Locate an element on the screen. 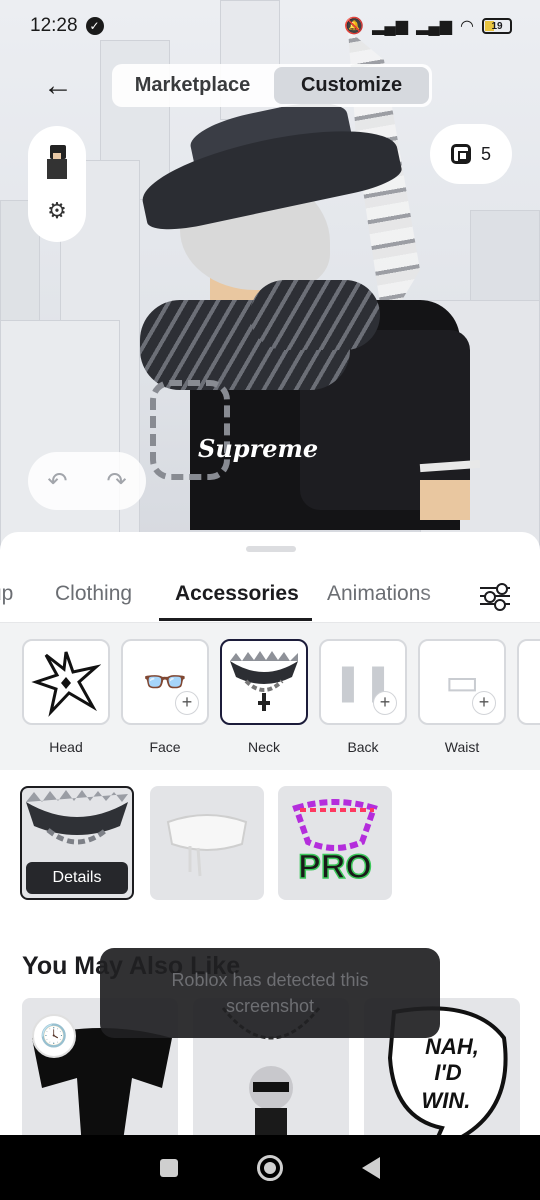  avatar-thumbnail-button is located at coordinates (57, 162).